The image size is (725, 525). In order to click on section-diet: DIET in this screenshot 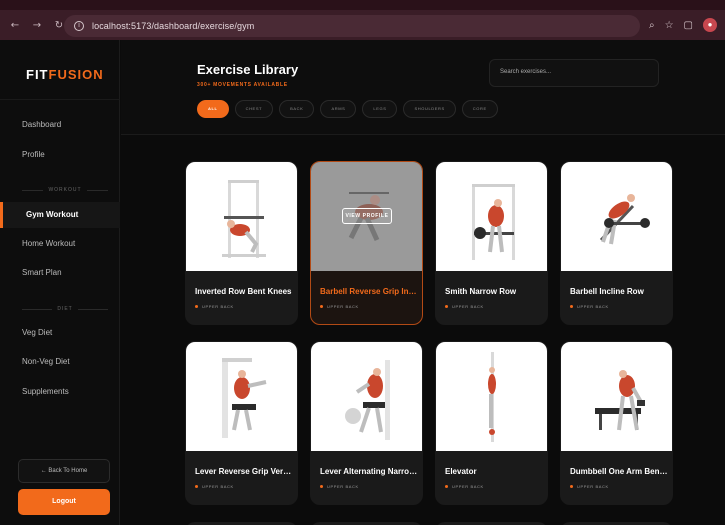, I will do `click(65, 309)`.